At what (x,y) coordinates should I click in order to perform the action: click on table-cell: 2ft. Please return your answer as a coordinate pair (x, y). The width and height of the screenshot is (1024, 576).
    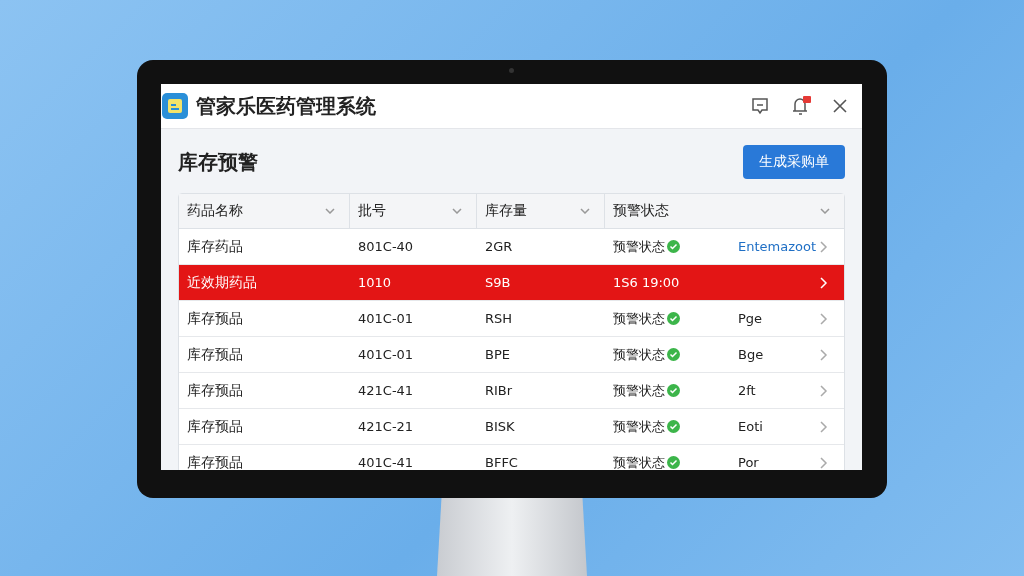
    Looking at the image, I should click on (747, 390).